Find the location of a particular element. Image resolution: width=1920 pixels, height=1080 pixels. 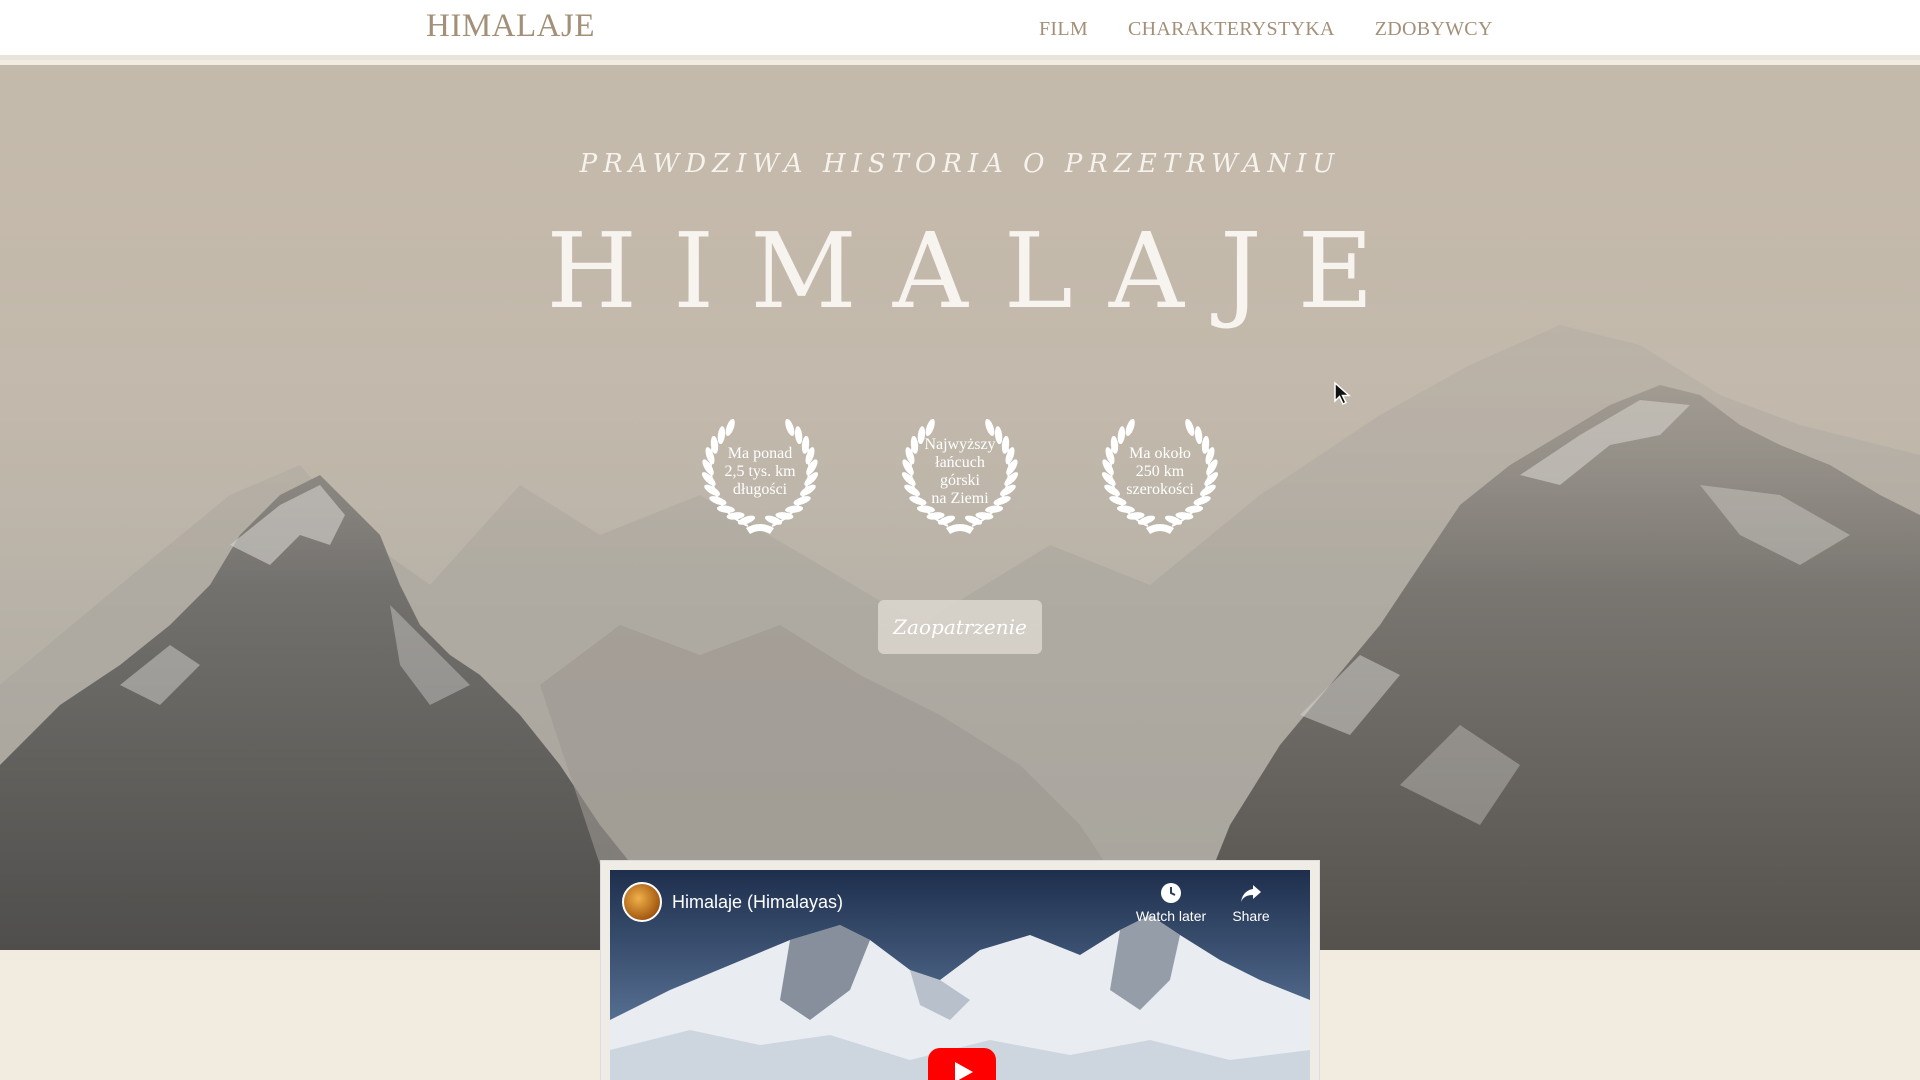

share-button: Share is located at coordinates (1251, 903).